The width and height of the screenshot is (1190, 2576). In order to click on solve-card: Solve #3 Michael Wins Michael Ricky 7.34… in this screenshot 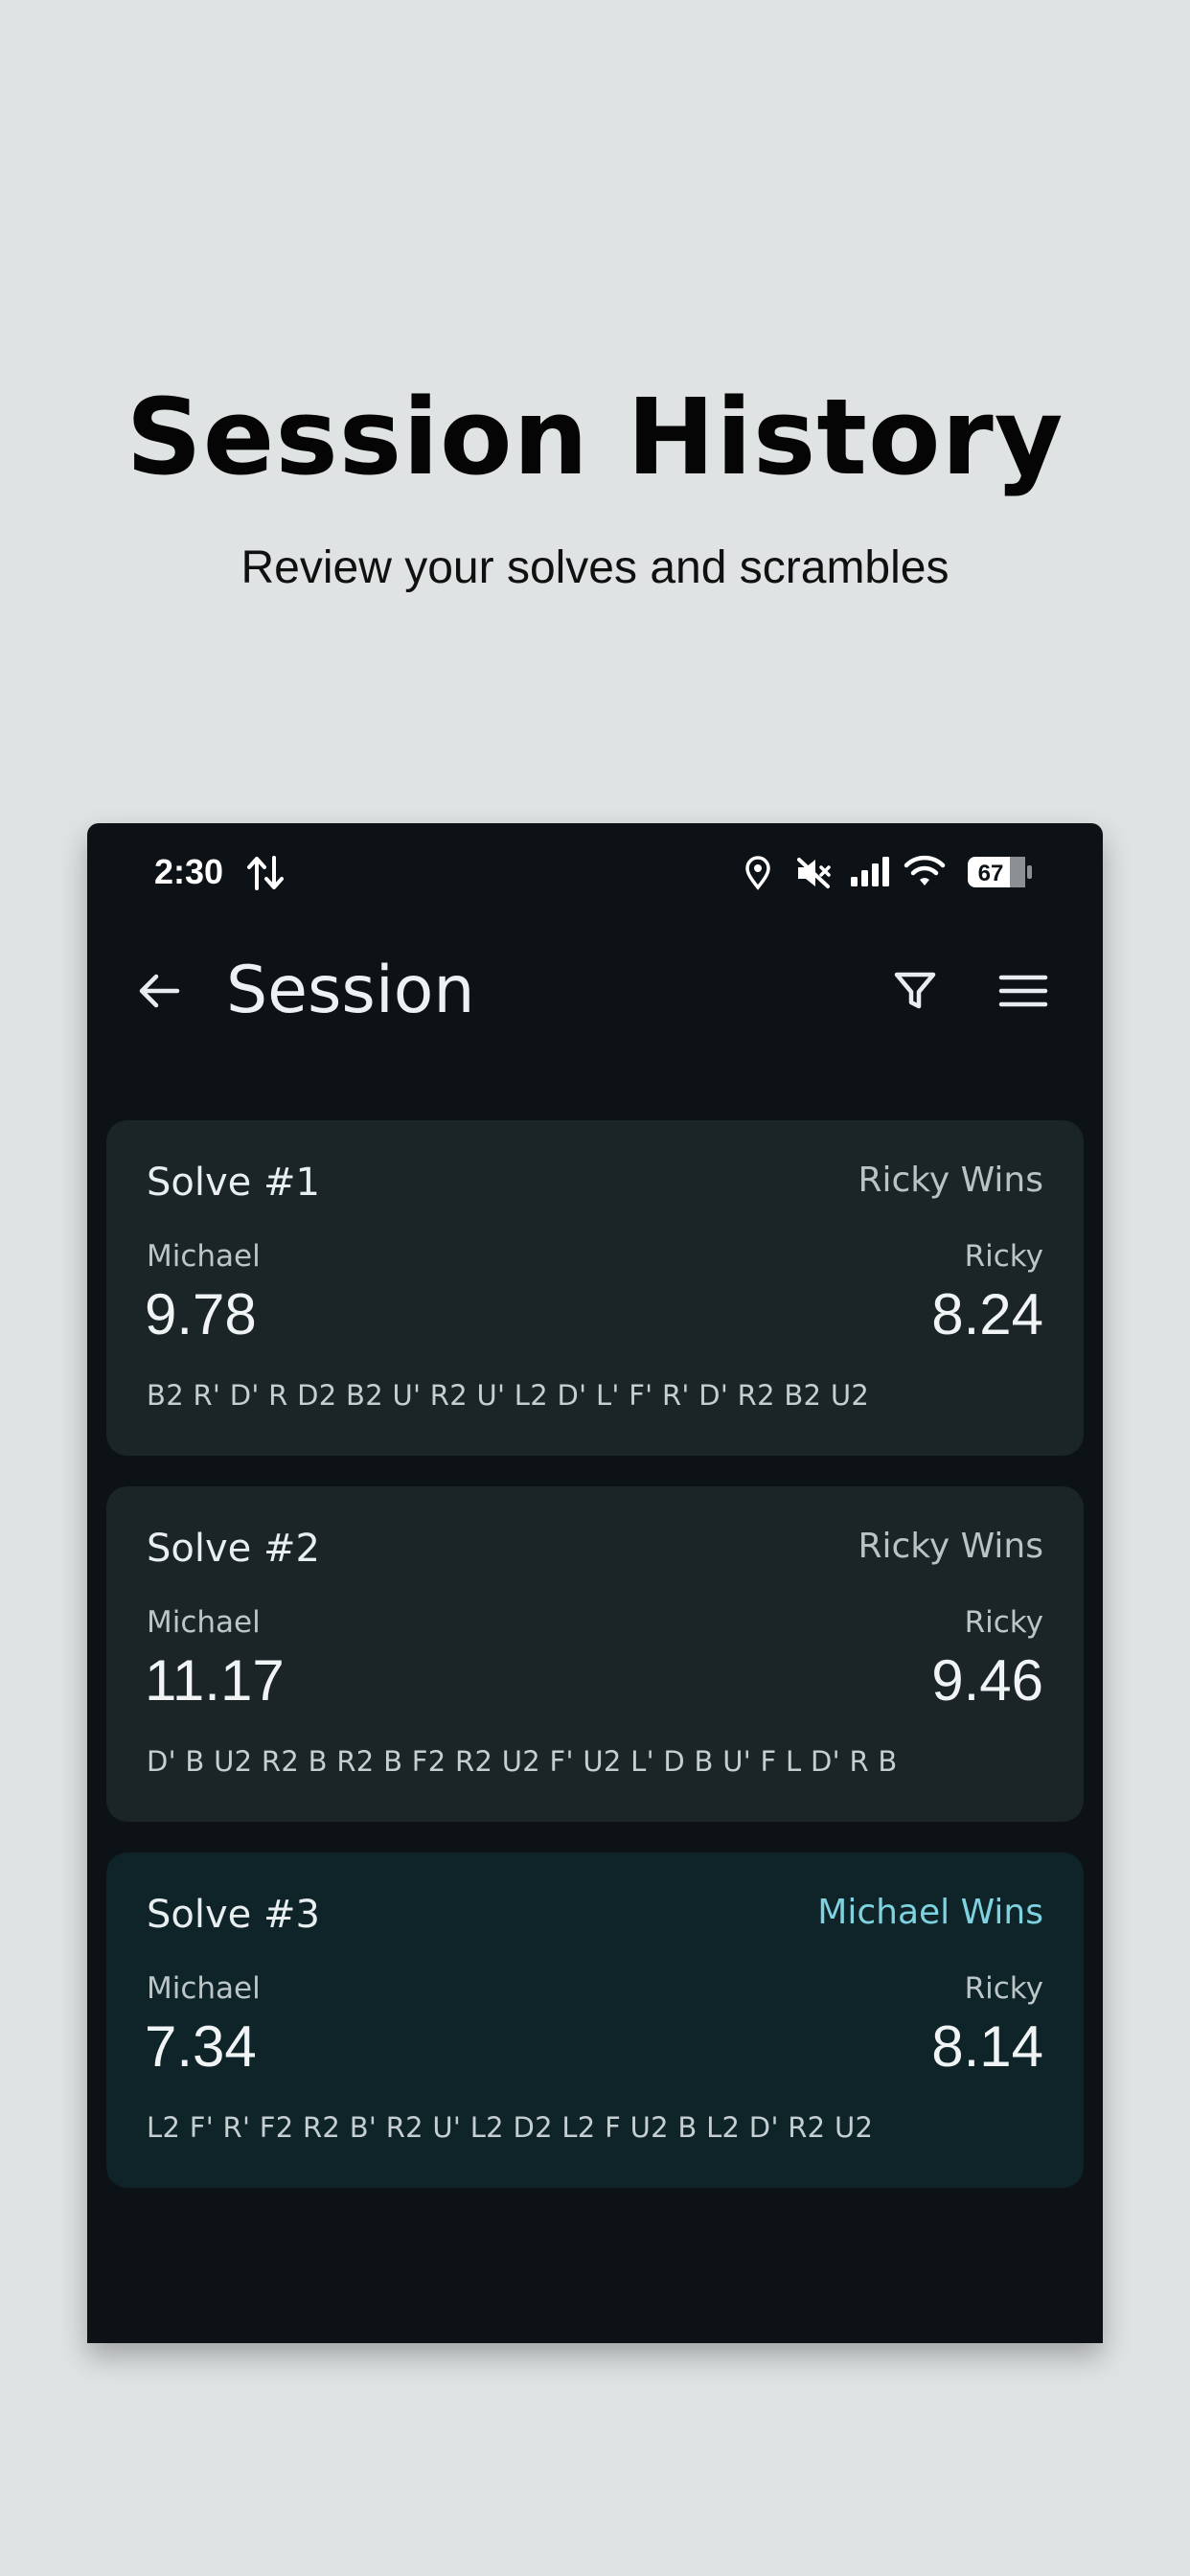, I will do `click(595, 2020)`.